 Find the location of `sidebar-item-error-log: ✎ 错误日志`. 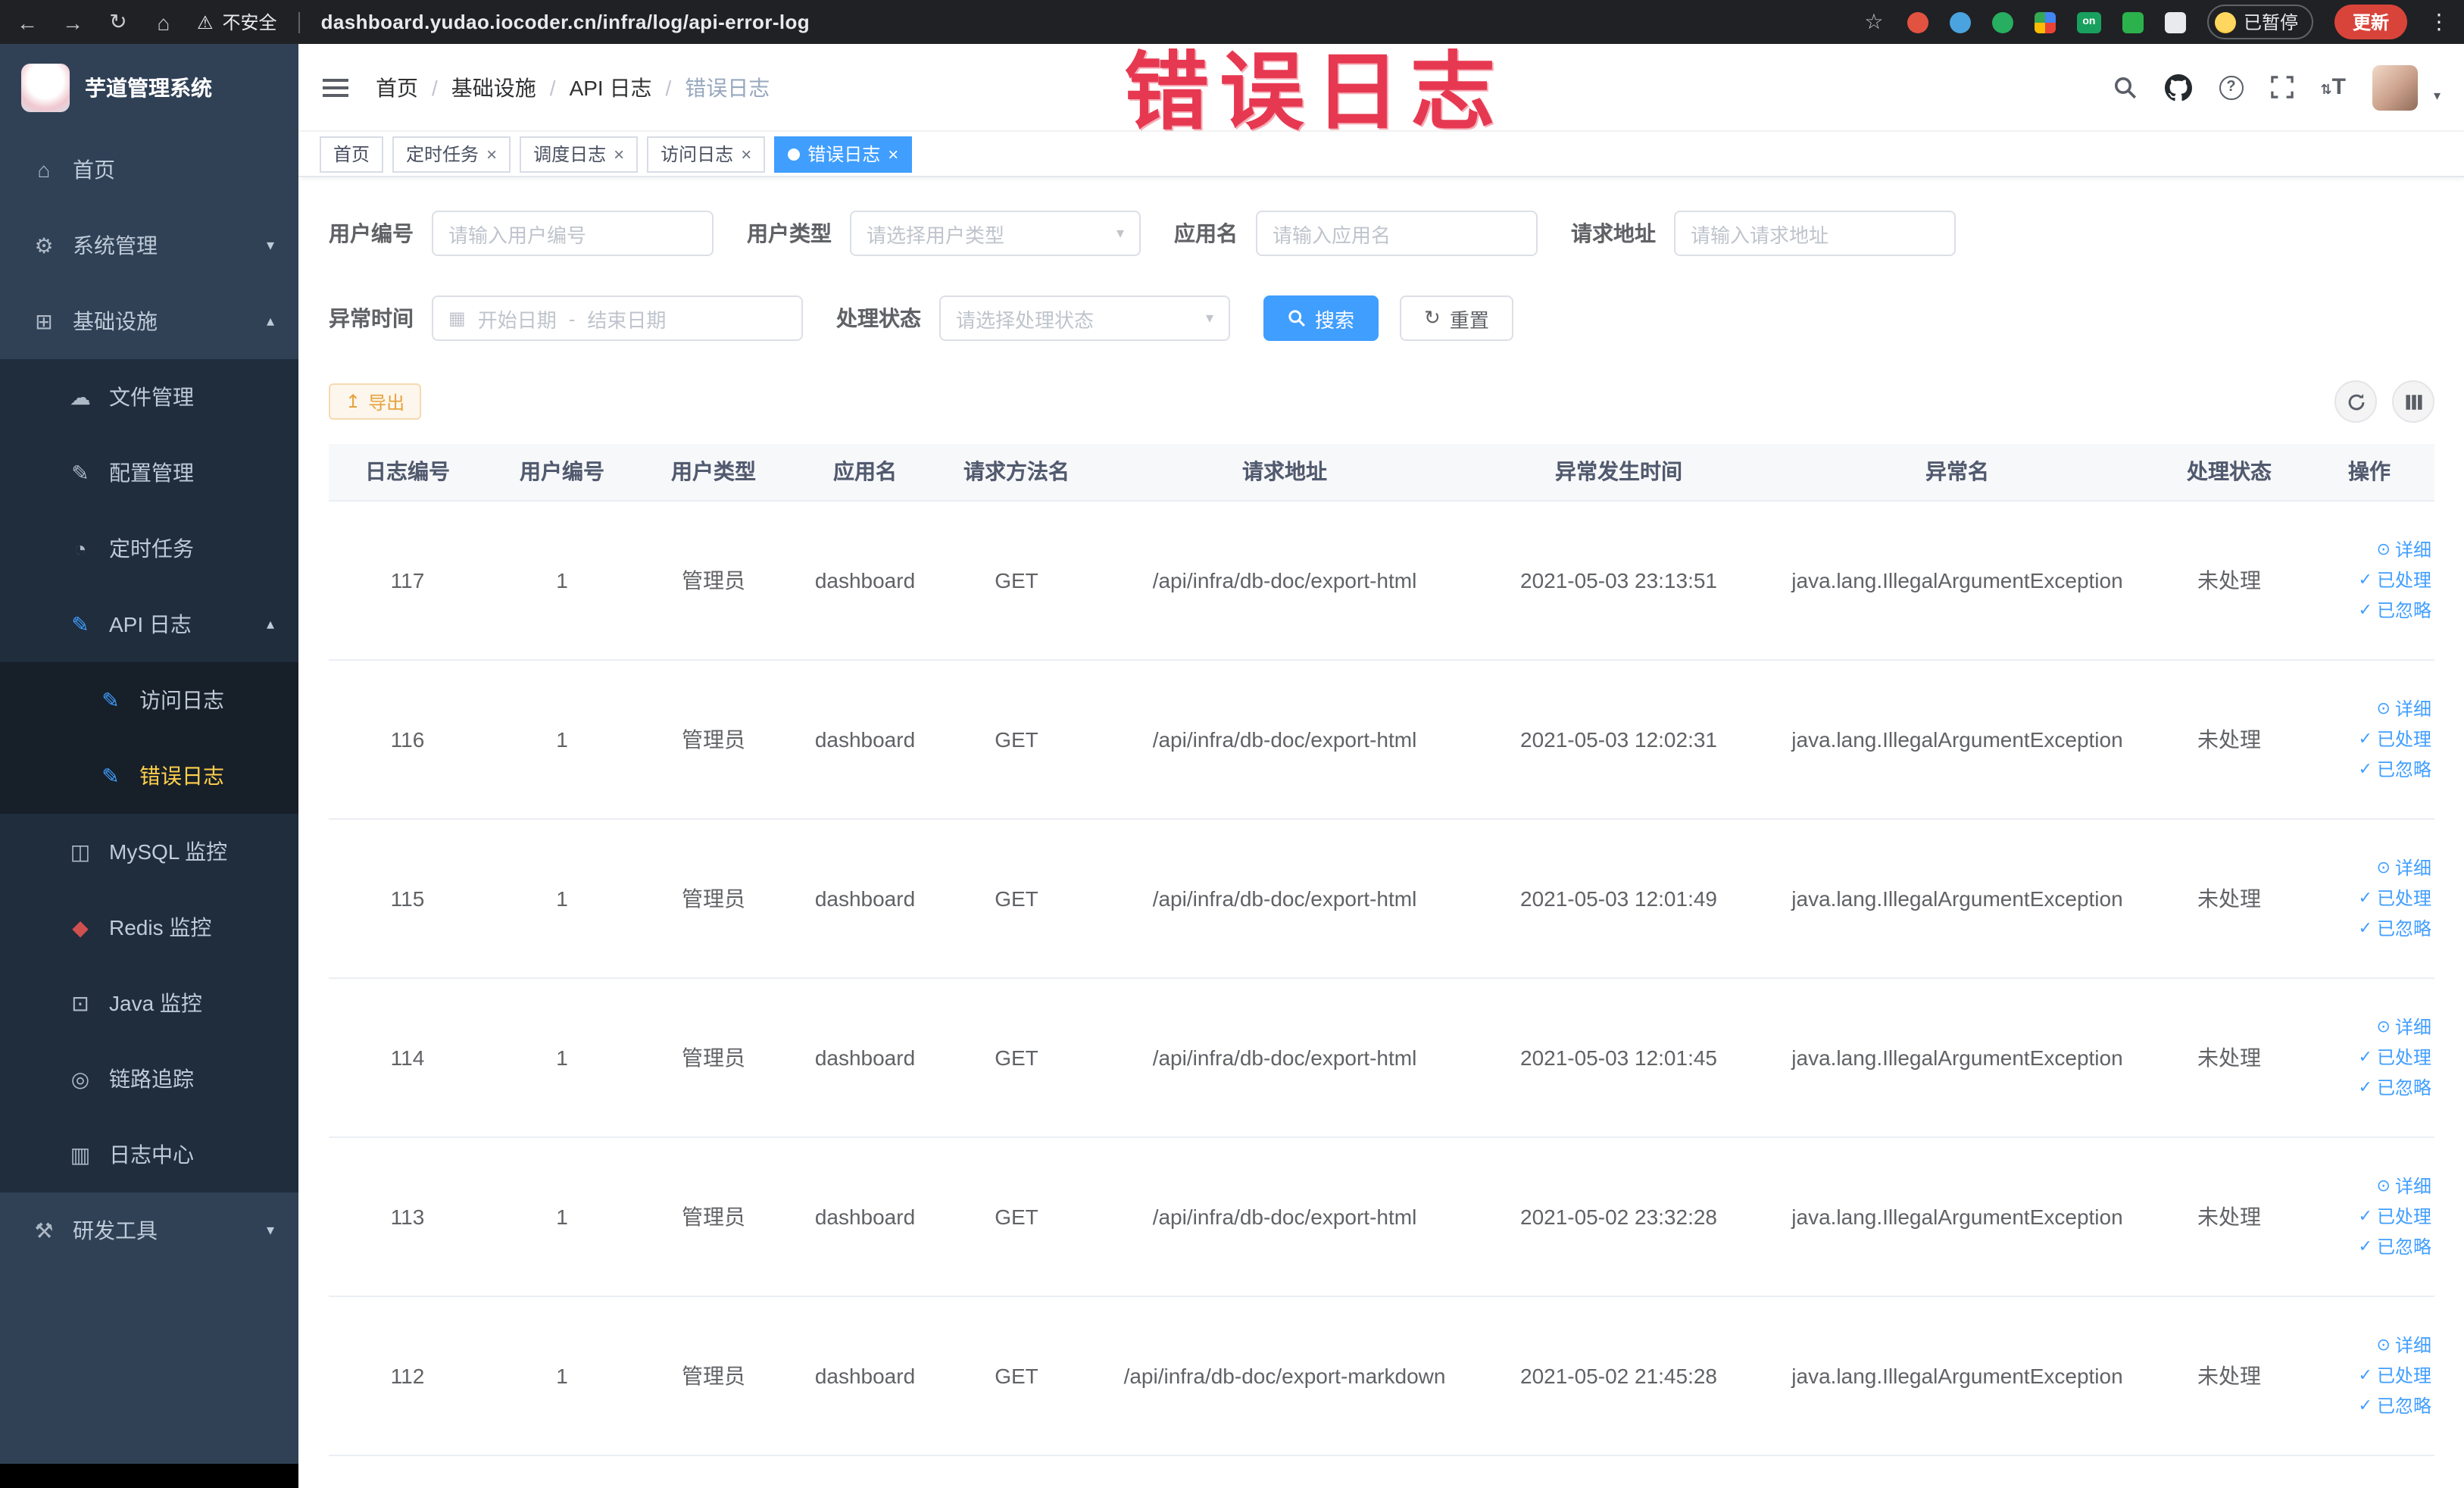

sidebar-item-error-log: ✎ 错误日志 is located at coordinates (149, 776).